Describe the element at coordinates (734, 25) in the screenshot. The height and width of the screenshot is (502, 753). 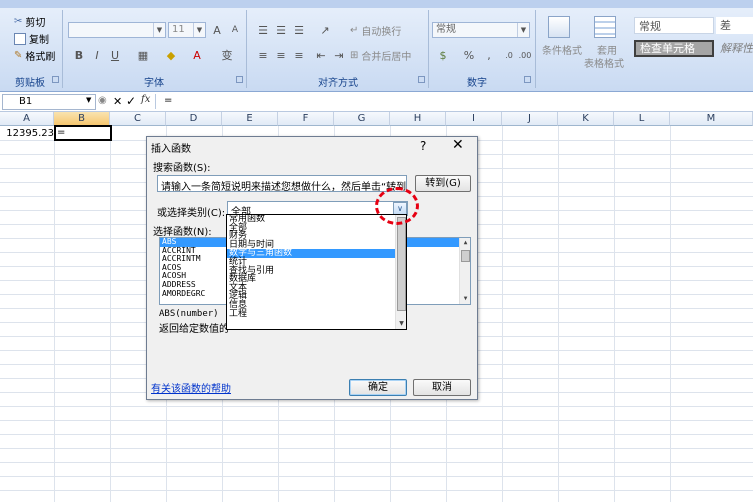
I see `style-bad: 差` at that location.